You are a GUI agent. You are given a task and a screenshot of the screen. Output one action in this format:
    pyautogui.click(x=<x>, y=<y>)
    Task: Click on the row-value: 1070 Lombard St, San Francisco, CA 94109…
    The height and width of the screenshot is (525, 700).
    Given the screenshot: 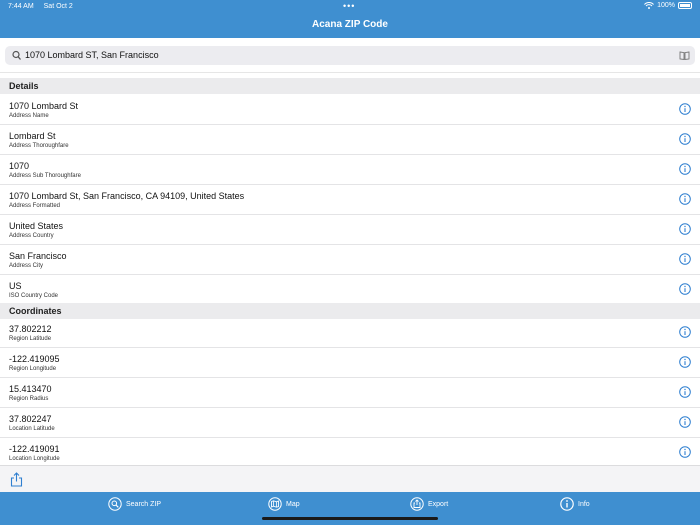 What is the action you would take?
    pyautogui.click(x=127, y=196)
    